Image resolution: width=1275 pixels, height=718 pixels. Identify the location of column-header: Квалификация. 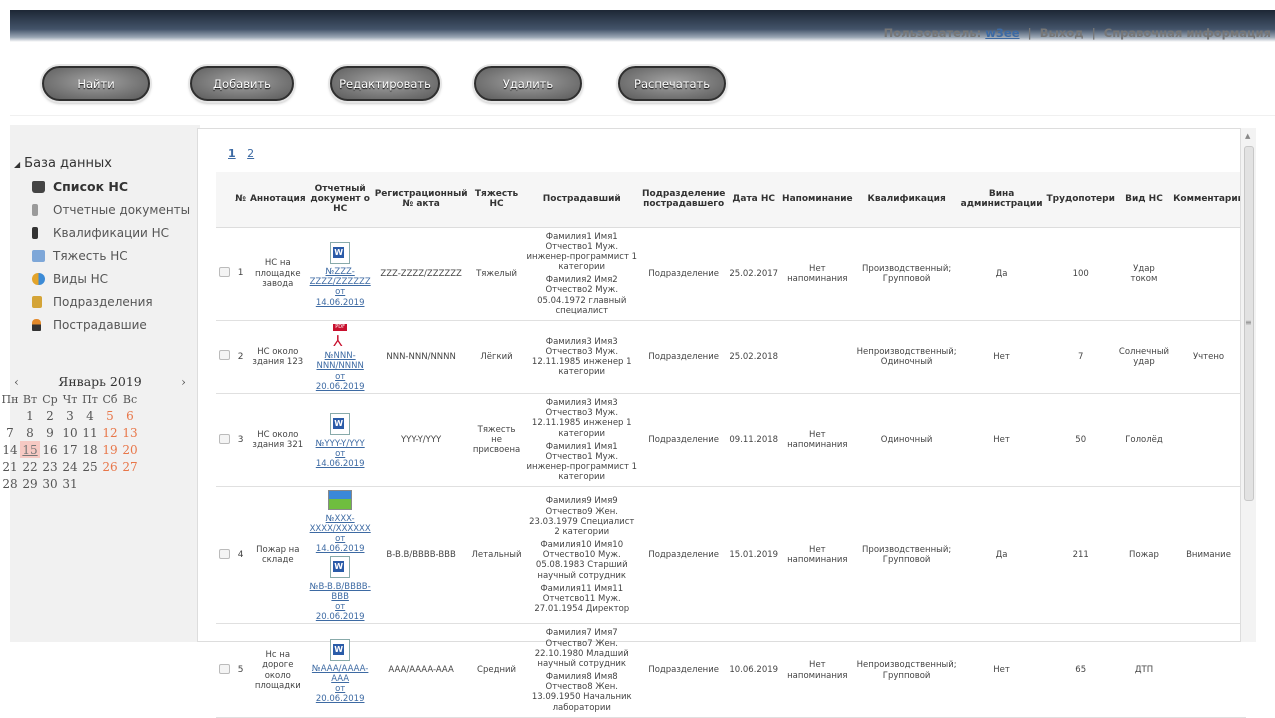
(906, 200).